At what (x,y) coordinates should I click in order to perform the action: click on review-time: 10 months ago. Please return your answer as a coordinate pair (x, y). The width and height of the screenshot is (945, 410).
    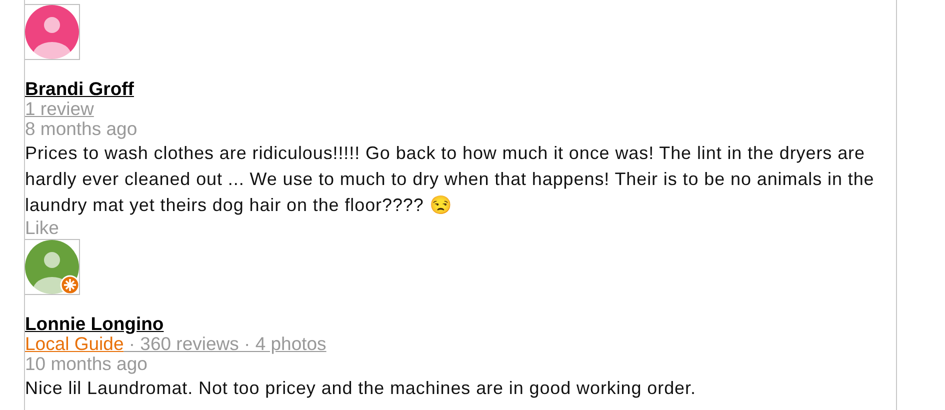
    Looking at the image, I should click on (86, 363).